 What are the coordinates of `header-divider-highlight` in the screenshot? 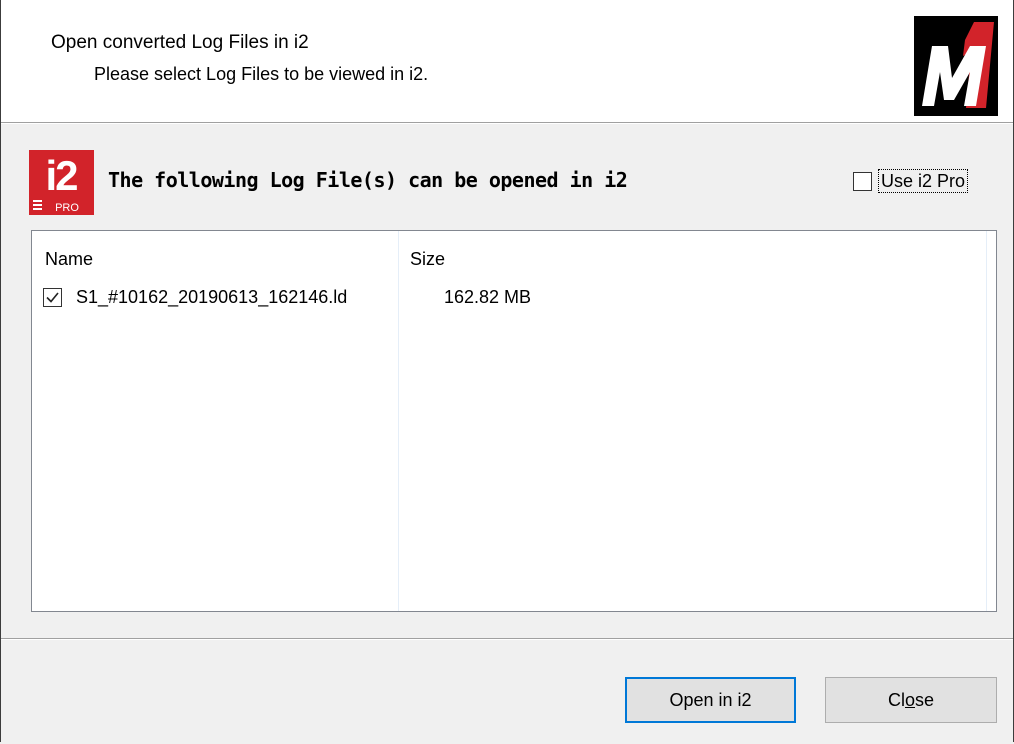 It's located at (507, 123).